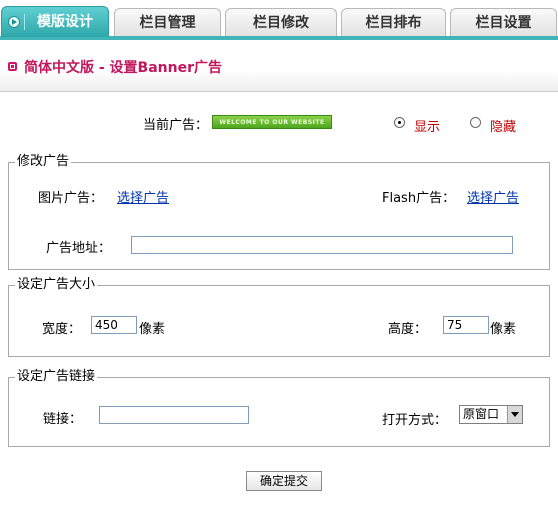 The image size is (558, 507). I want to click on tab-column-edit: 栏目修改, so click(281, 22).